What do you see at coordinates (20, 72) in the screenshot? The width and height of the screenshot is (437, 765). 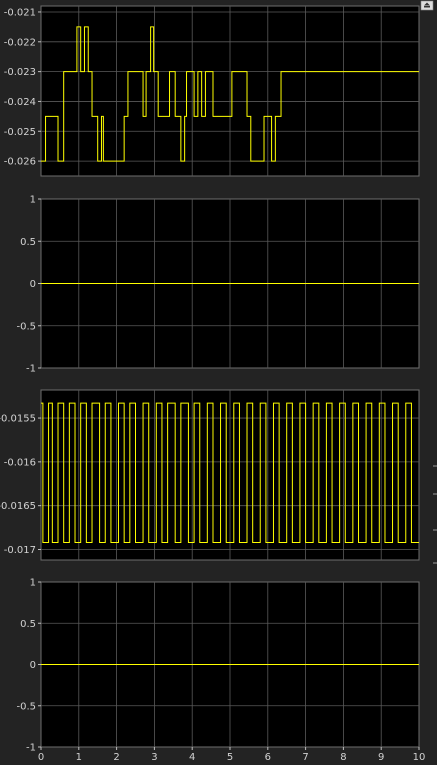 I see `y-tick-label: -0.023` at bounding box center [20, 72].